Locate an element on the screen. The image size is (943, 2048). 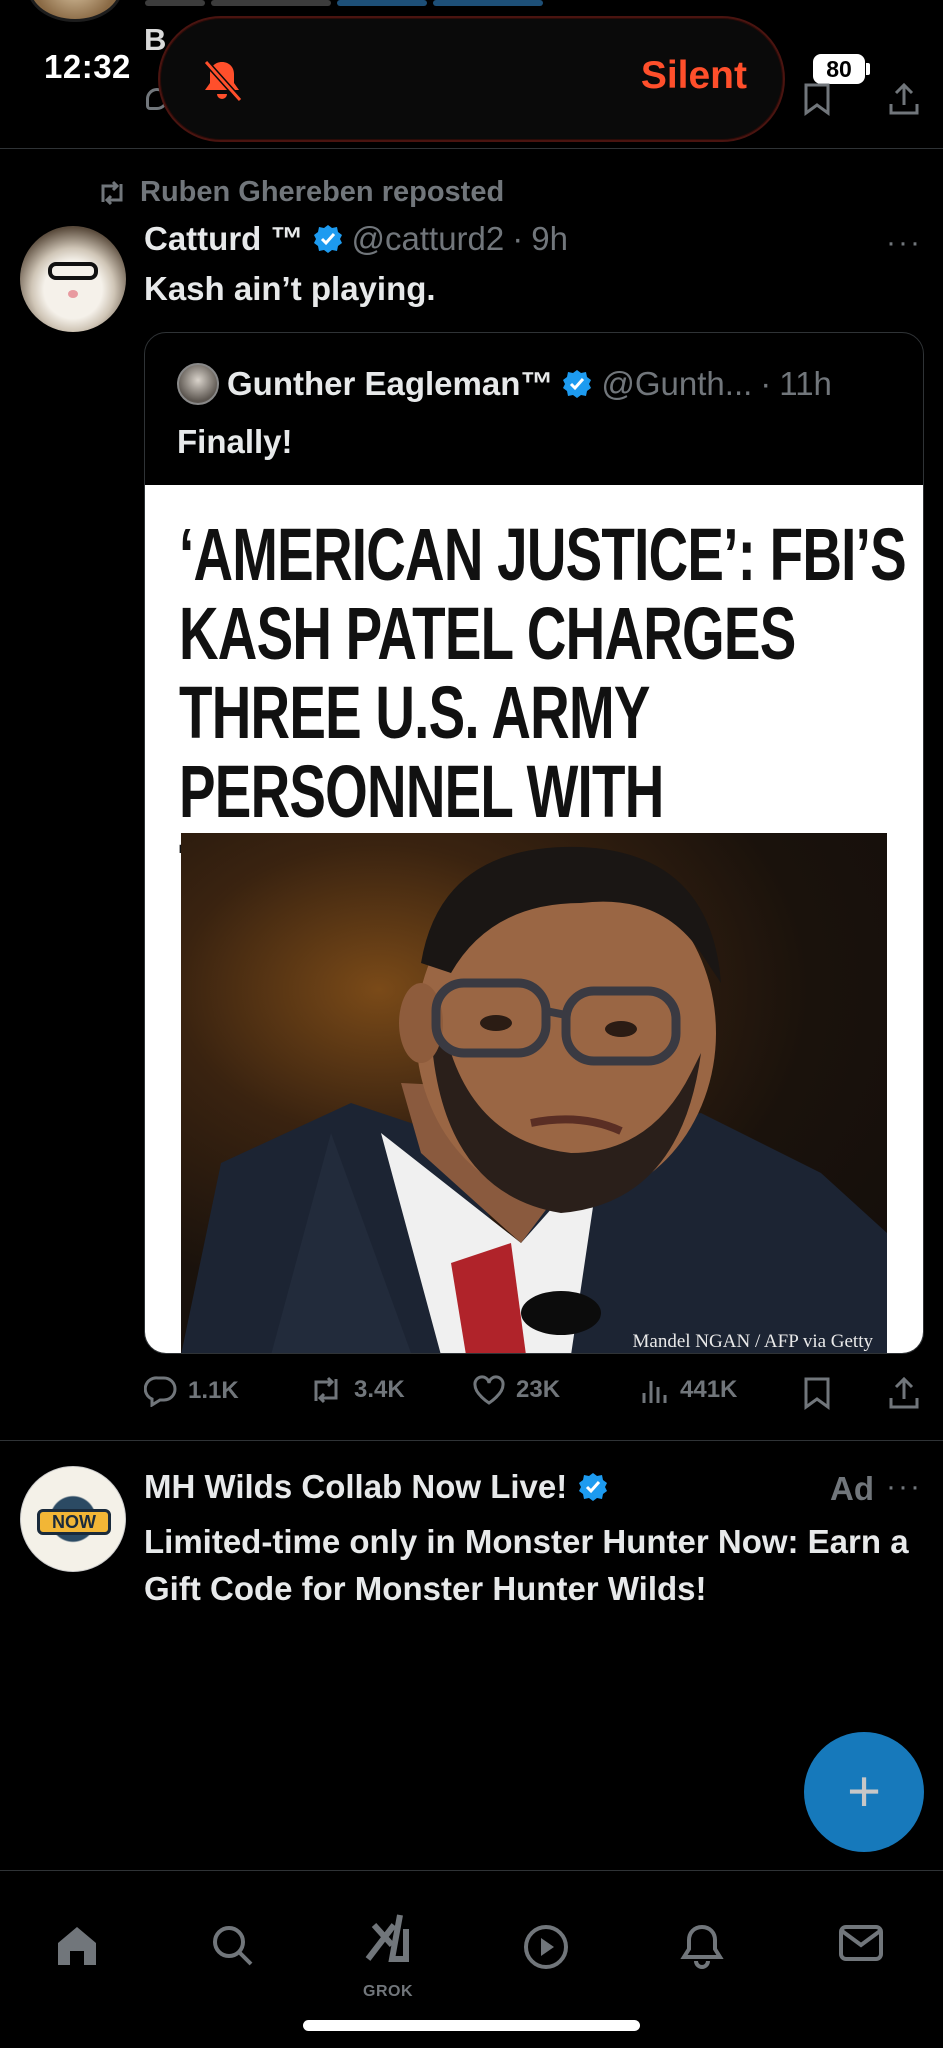
previous-tweet-text-fragment is located at coordinates (375, 4).